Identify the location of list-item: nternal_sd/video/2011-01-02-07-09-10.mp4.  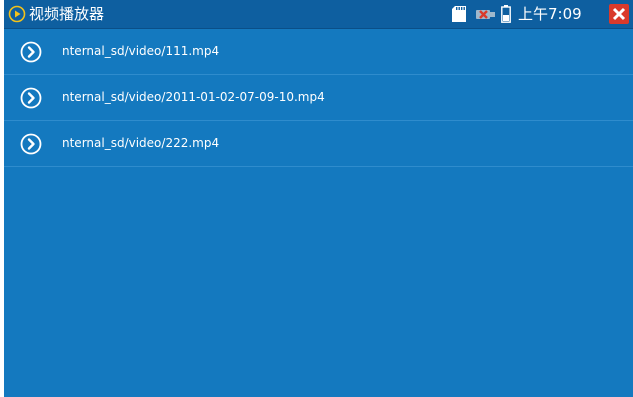
(318, 98).